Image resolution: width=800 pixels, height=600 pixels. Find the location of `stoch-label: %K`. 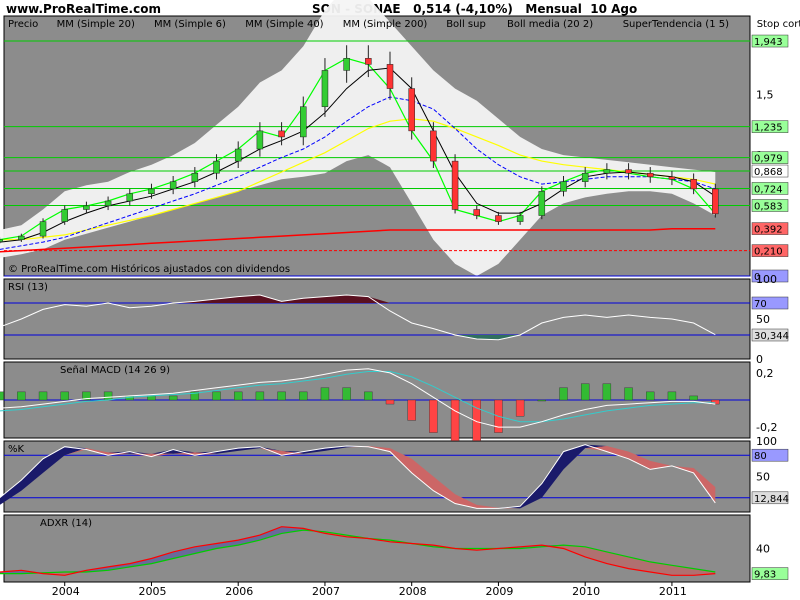

stoch-label: %K is located at coordinates (16, 449).